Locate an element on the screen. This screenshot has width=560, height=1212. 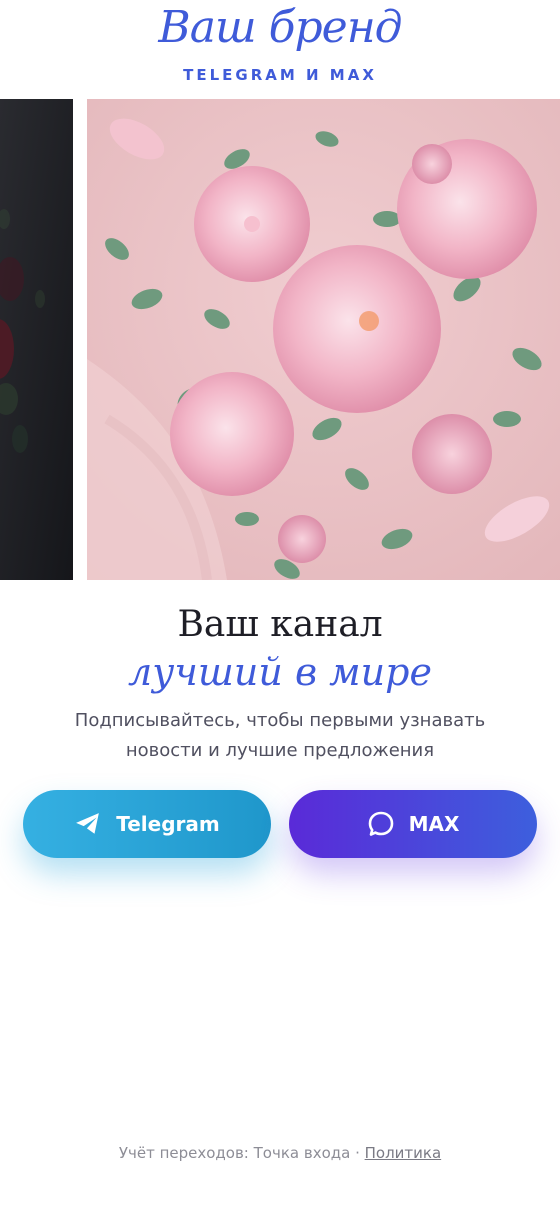
chat-bubble-icon is located at coordinates (381, 824).